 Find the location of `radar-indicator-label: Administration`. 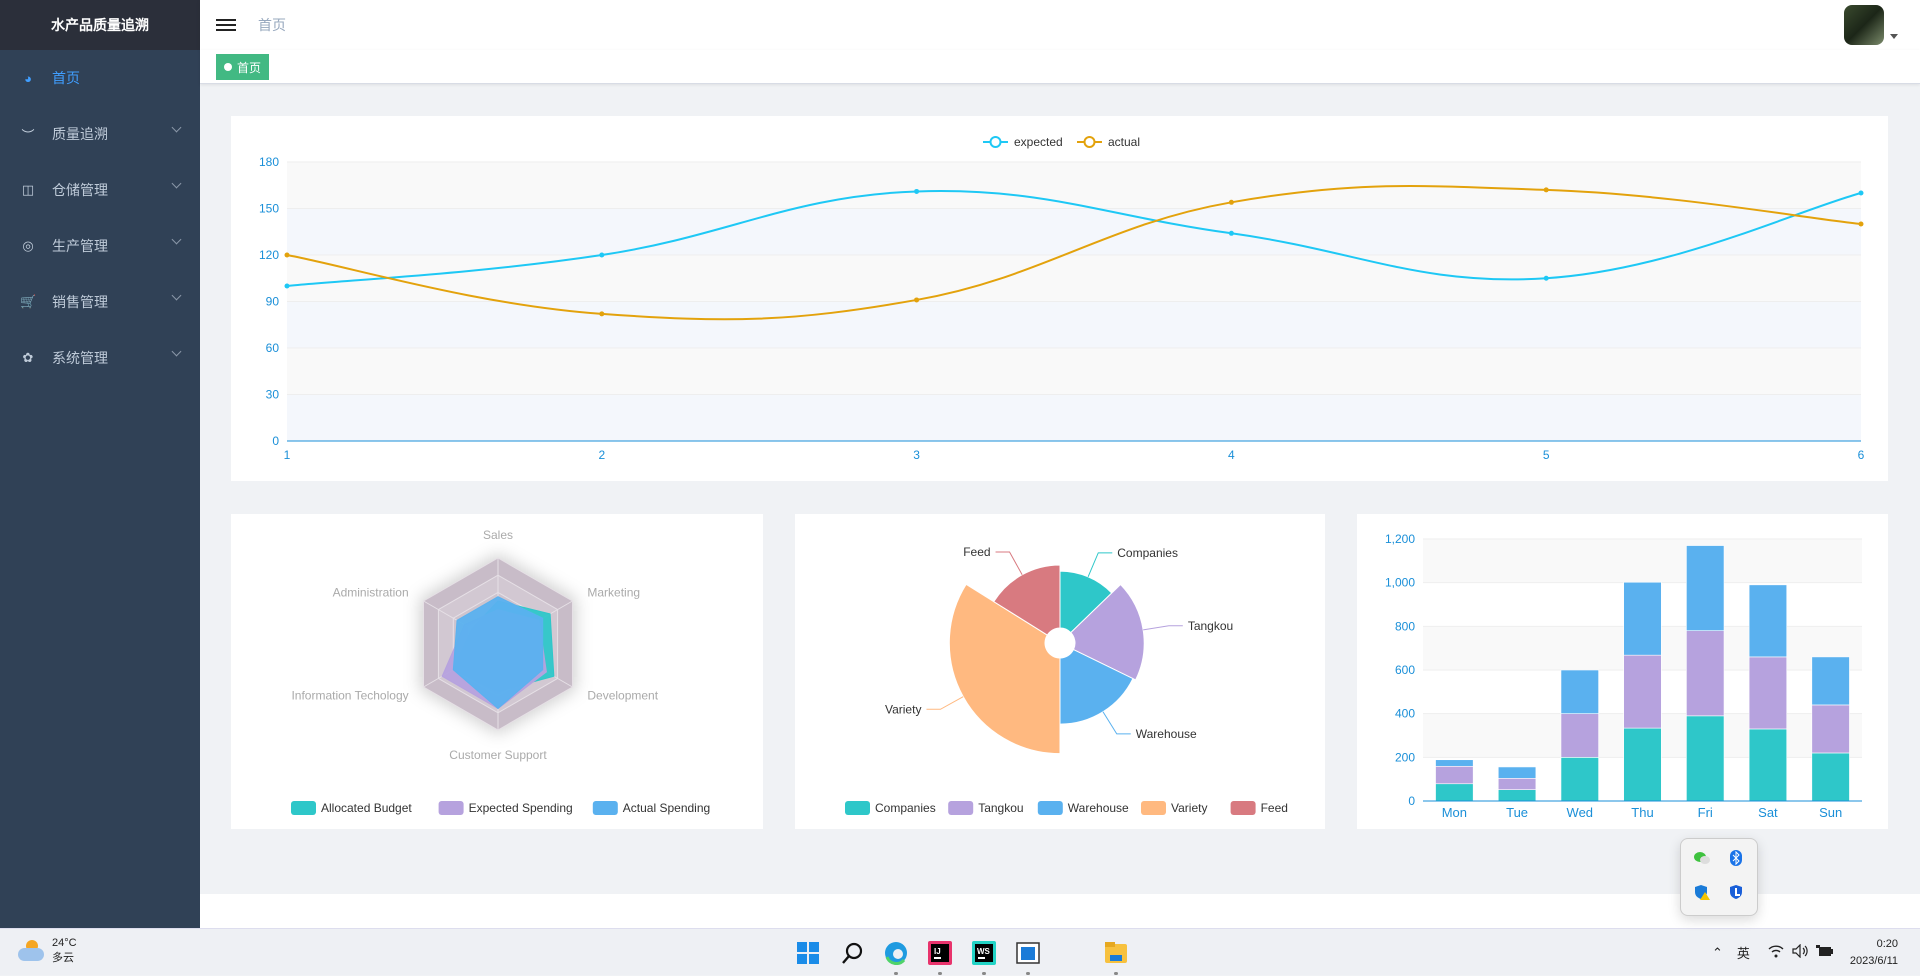

radar-indicator-label: Administration is located at coordinates (371, 592).